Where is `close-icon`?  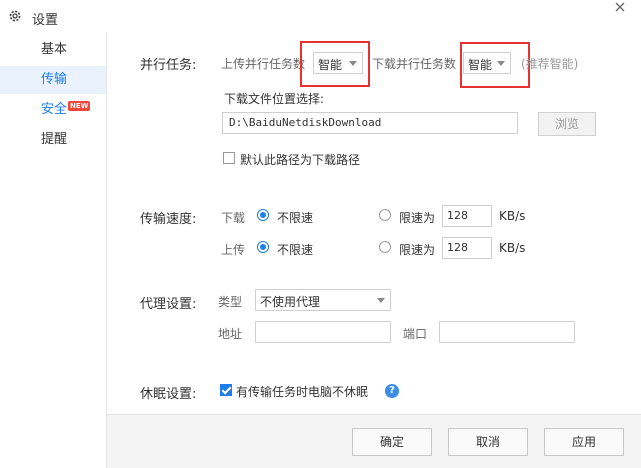
close-icon is located at coordinates (621, 10).